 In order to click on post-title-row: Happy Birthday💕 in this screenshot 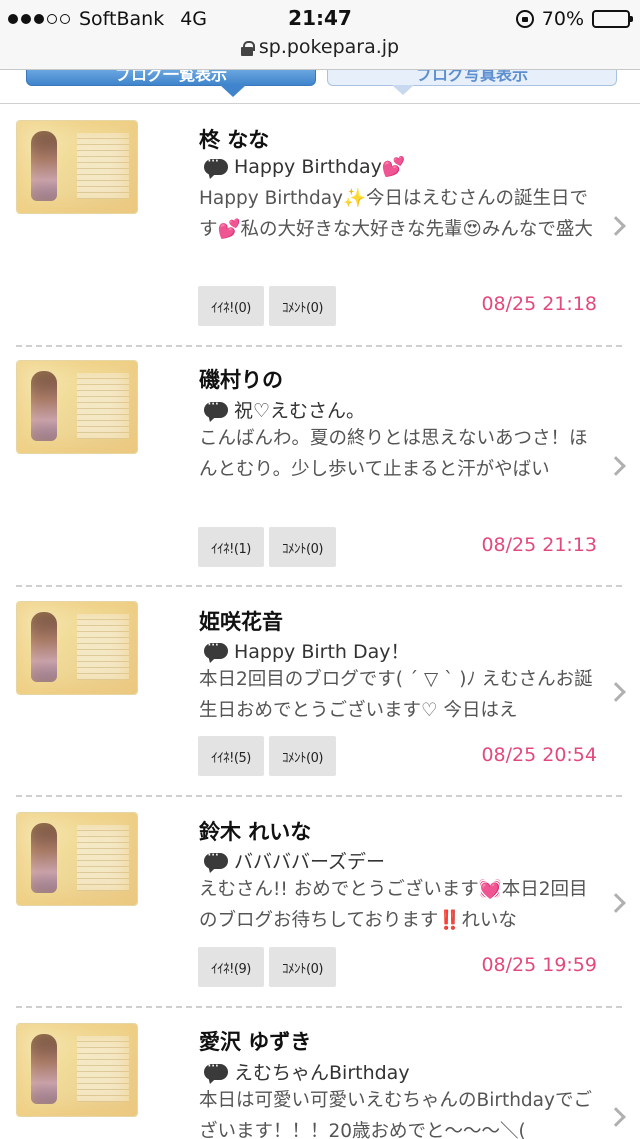, I will do `click(305, 165)`.